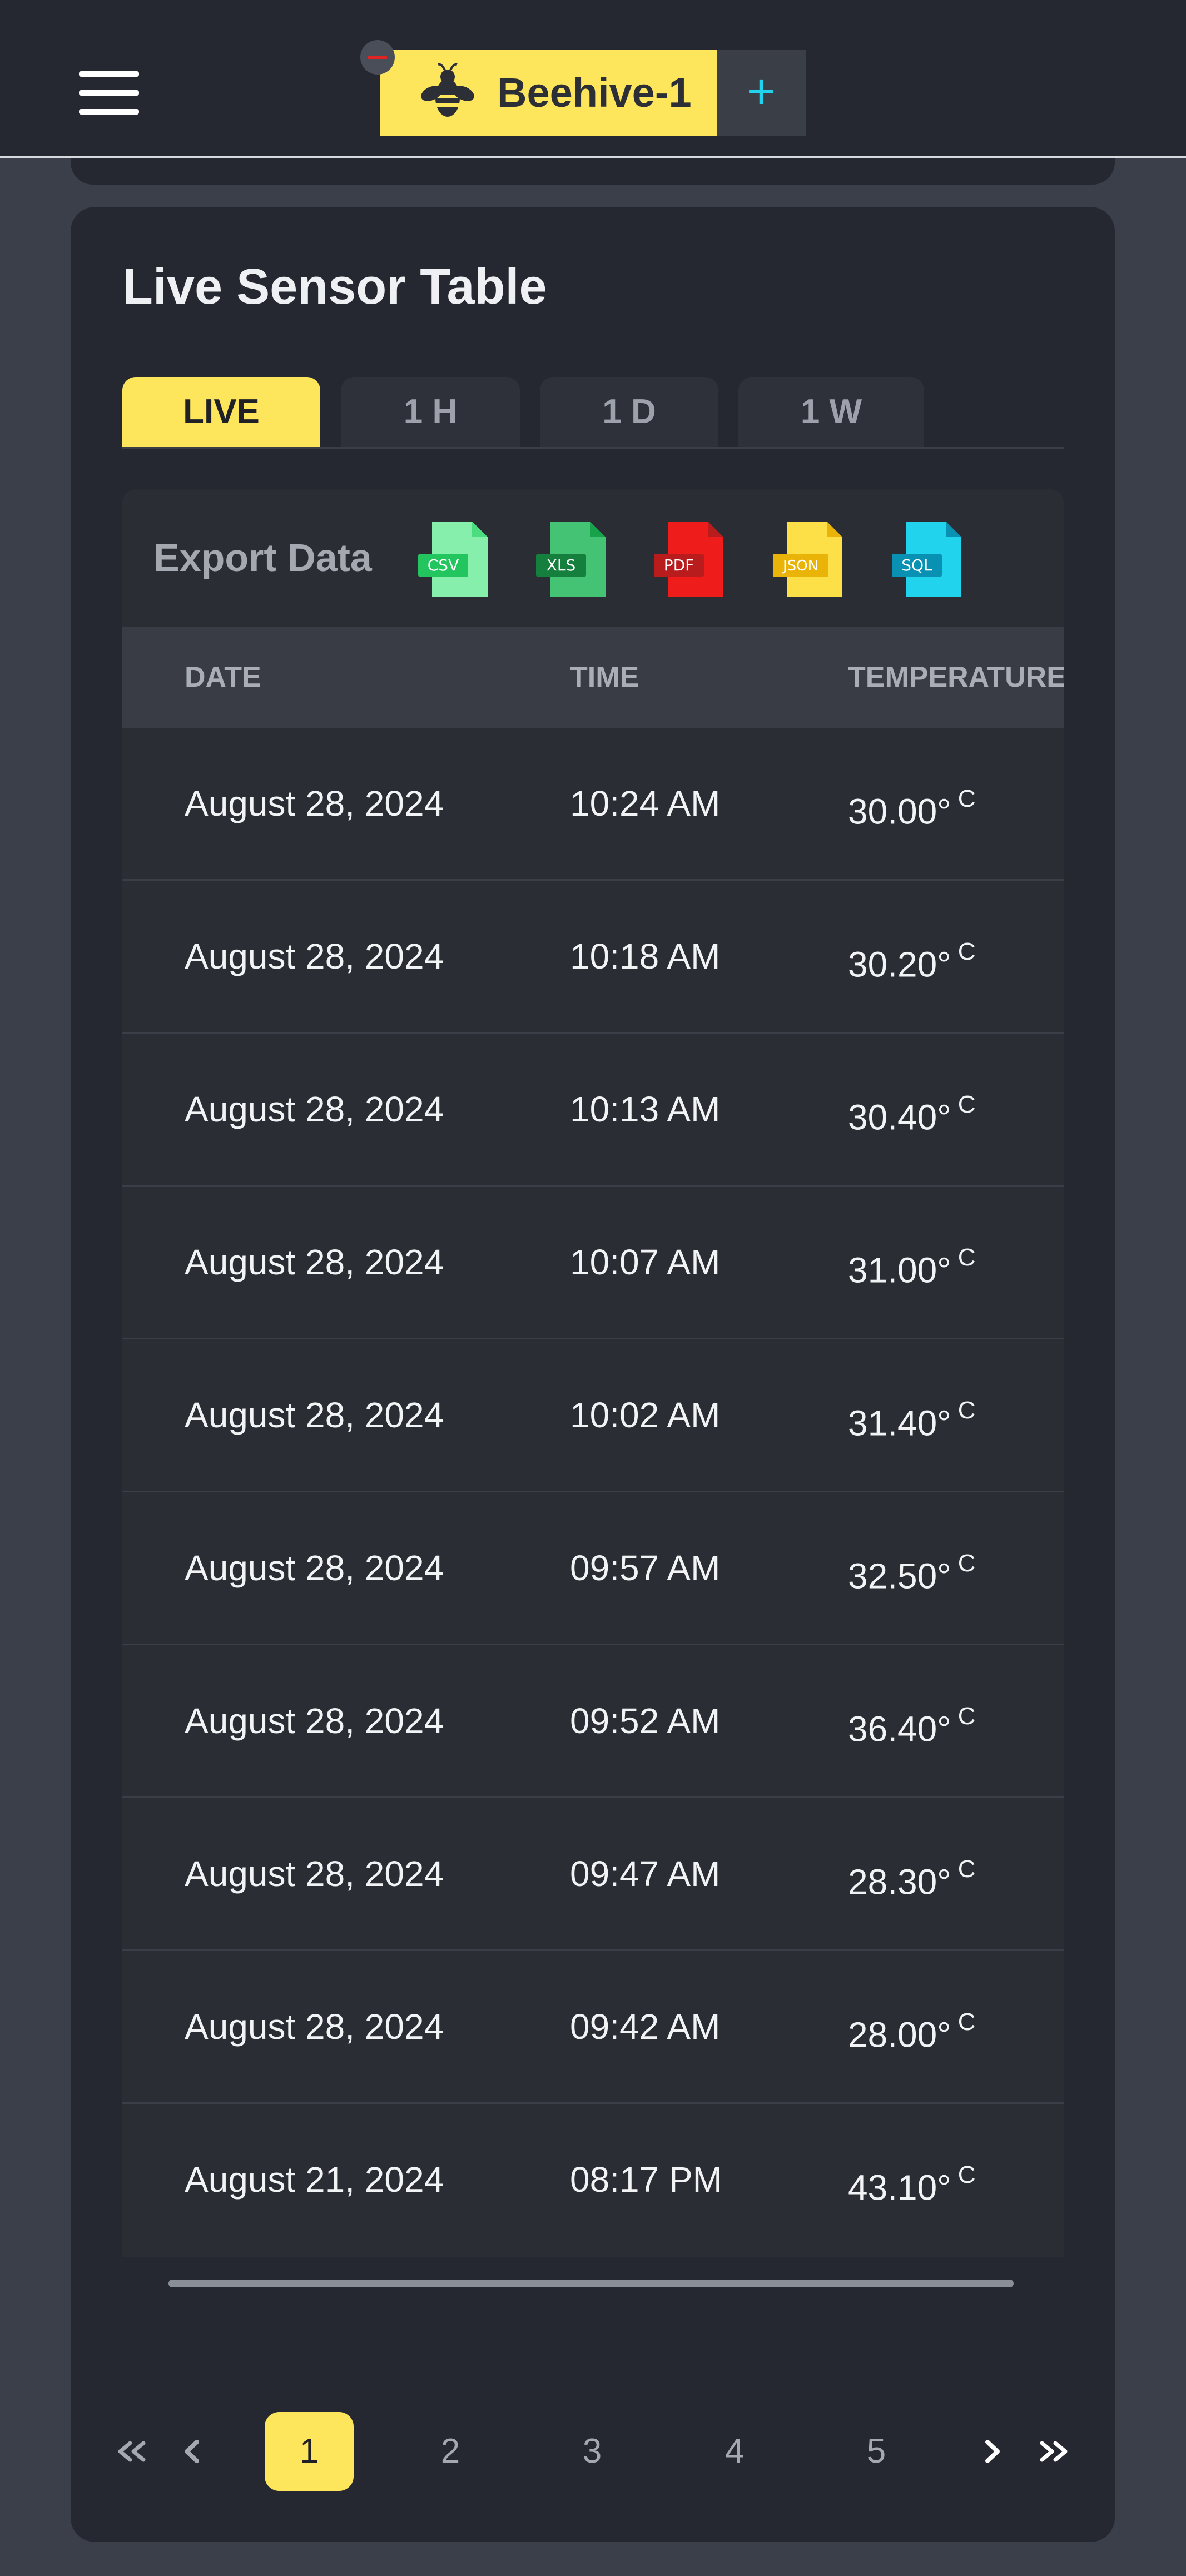  Describe the element at coordinates (646, 1109) in the screenshot. I see `time-cell: 10:13 AM` at that location.